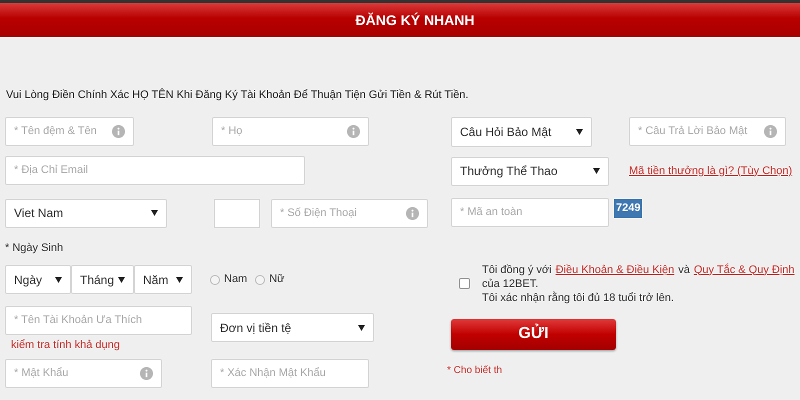  Describe the element at coordinates (744, 269) in the screenshot. I see `rules-link: Quy Tắc & Quy Định` at that location.